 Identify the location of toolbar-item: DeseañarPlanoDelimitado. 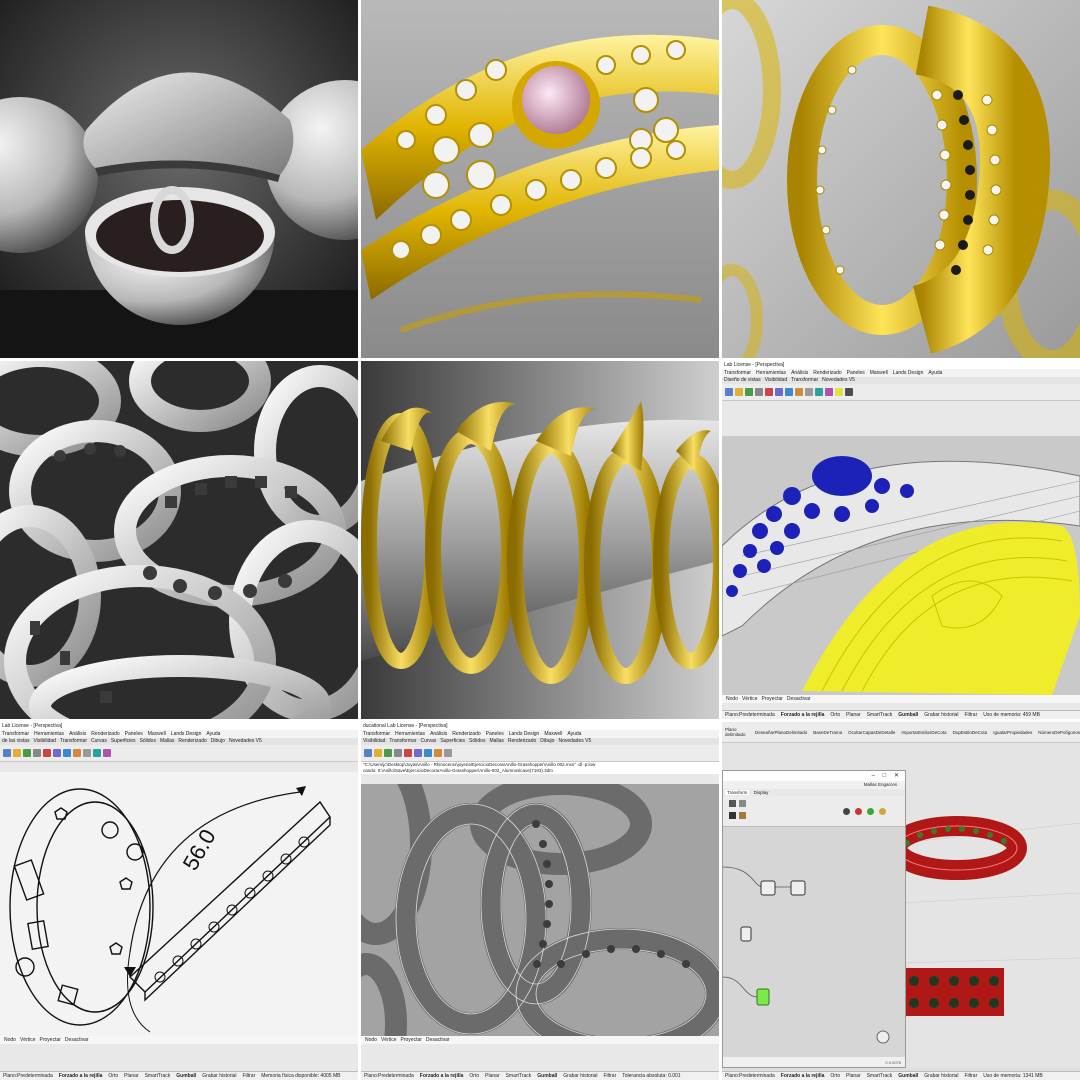
(781, 732).